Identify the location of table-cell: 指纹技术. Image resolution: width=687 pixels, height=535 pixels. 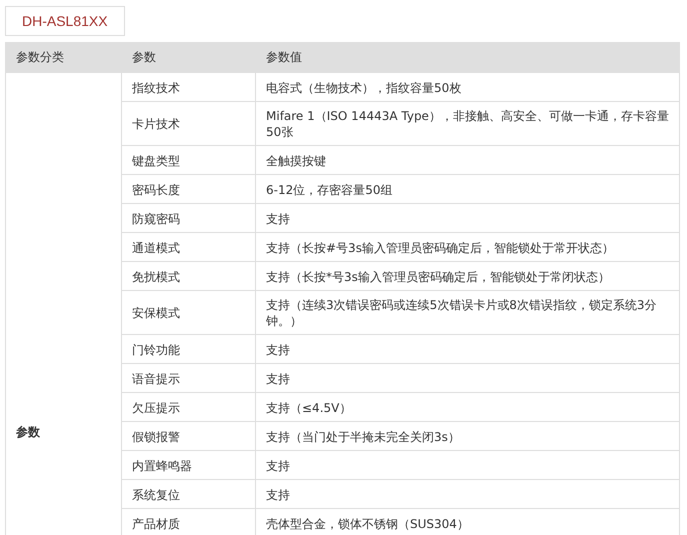
(189, 87).